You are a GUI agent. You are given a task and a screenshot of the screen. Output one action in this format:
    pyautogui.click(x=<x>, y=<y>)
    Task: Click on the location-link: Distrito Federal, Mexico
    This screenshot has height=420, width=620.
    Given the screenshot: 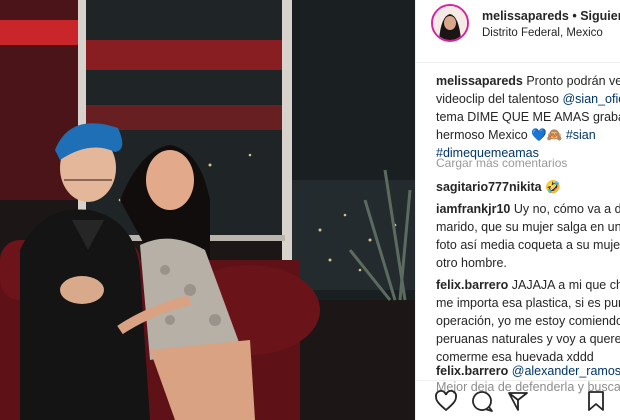 What is the action you would take?
    pyautogui.click(x=542, y=33)
    